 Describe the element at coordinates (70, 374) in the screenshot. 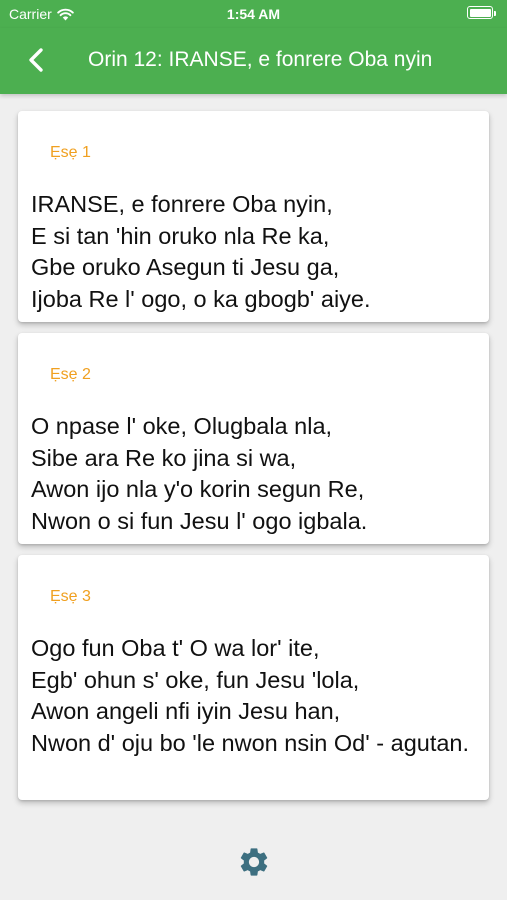

I see `verse-label: Ẹsẹ 2` at that location.